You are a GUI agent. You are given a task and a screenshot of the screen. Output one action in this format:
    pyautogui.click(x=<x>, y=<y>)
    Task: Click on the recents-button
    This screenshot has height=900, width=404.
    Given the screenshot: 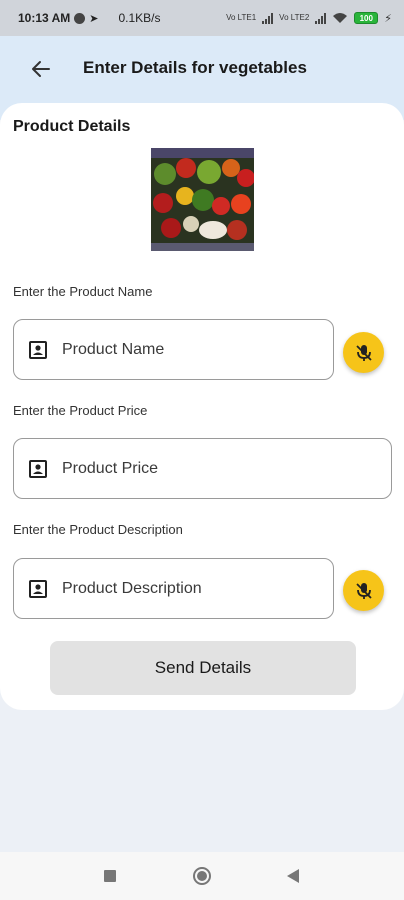 What is the action you would take?
    pyautogui.click(x=110, y=876)
    